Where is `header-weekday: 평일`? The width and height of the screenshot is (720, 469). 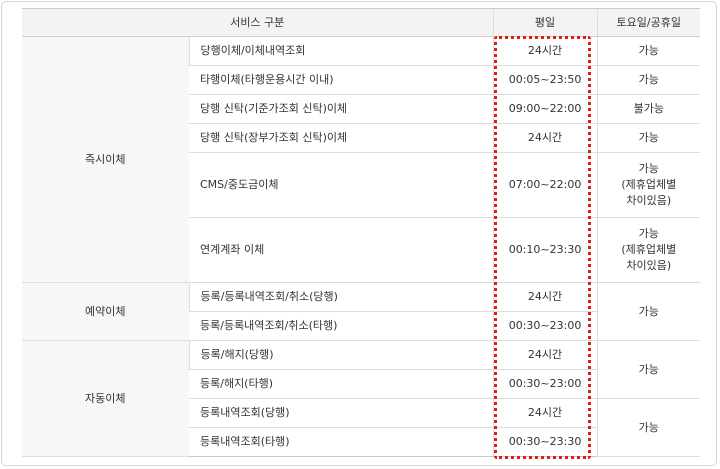
header-weekday: 평일 is located at coordinates (545, 22).